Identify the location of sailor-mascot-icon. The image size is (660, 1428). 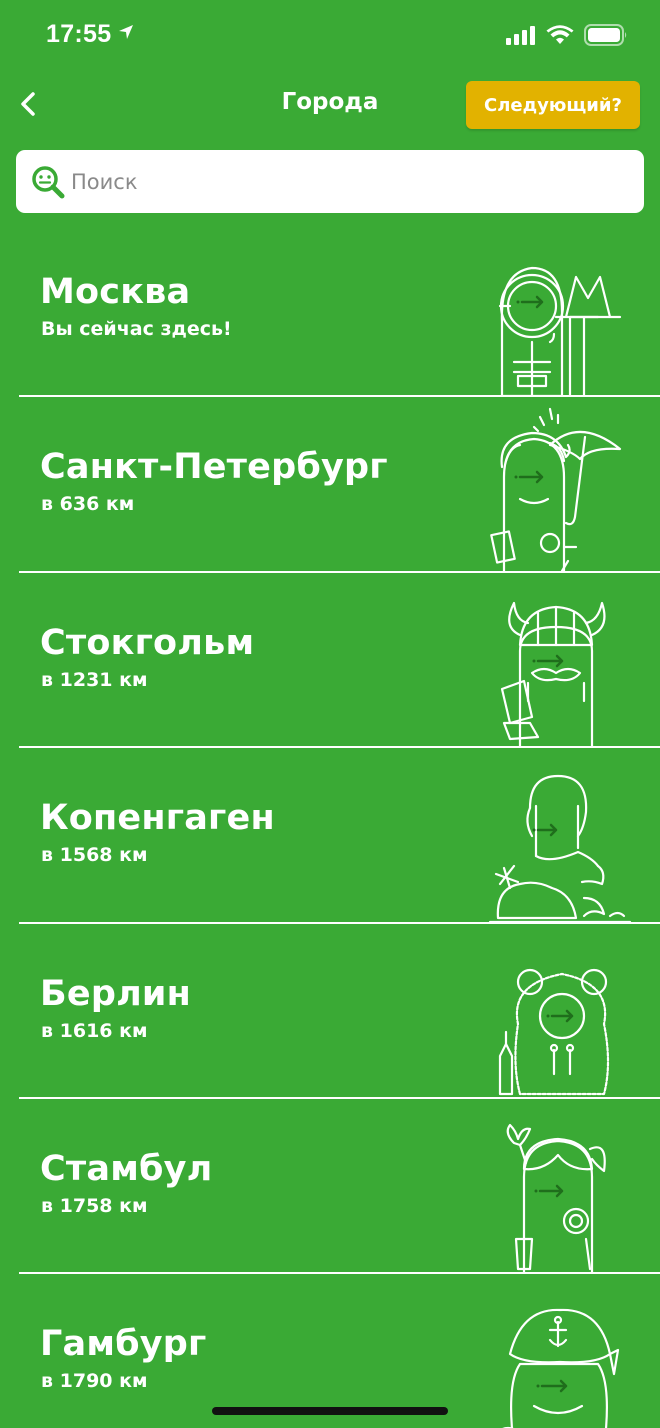
(560, 1351).